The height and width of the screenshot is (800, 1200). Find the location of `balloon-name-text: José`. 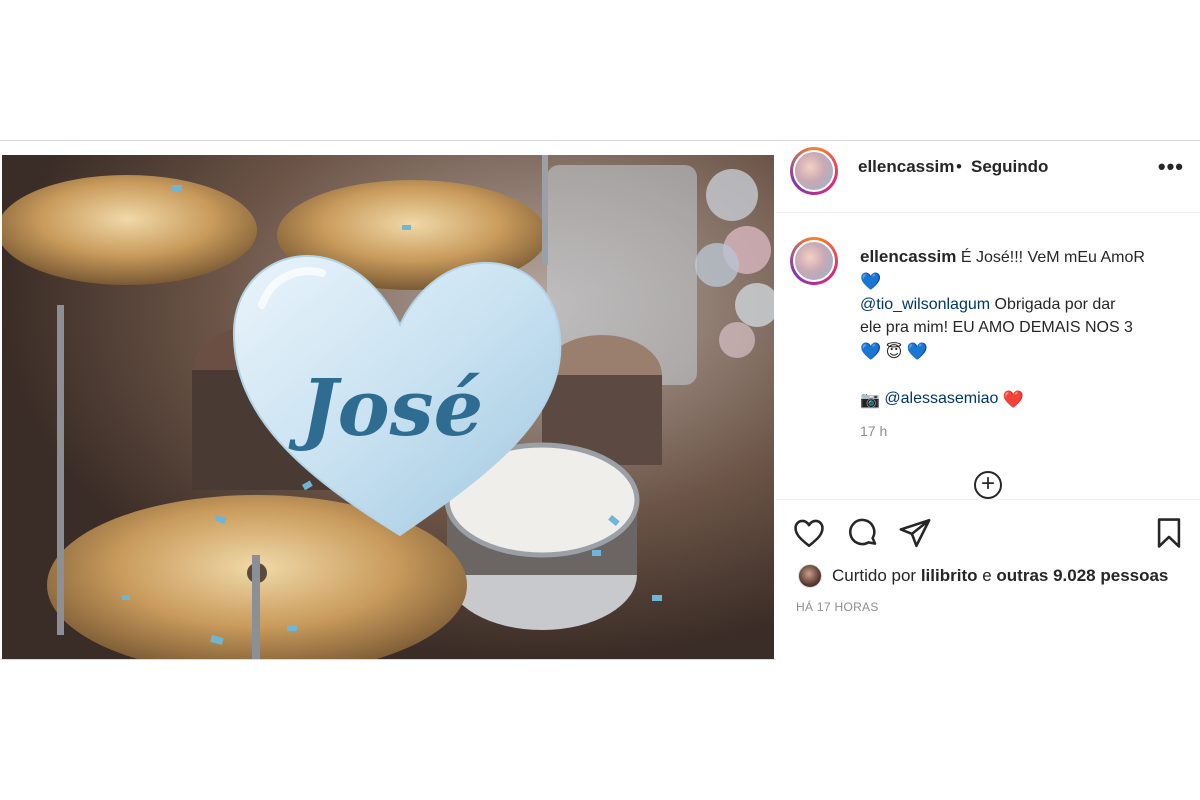

balloon-name-text: José is located at coordinates (385, 408).